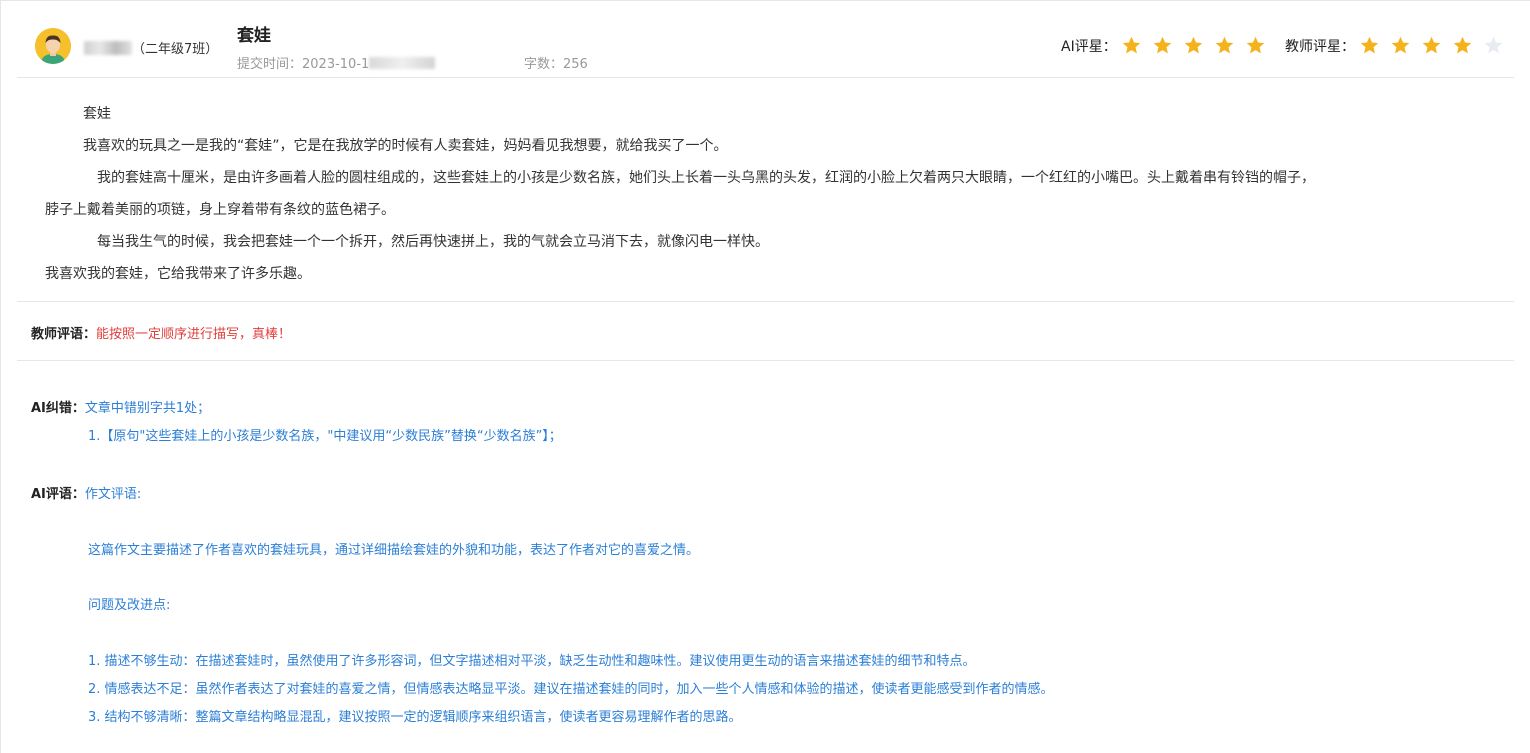  I want to click on submit-time-label: 提交时间：, so click(270, 64).